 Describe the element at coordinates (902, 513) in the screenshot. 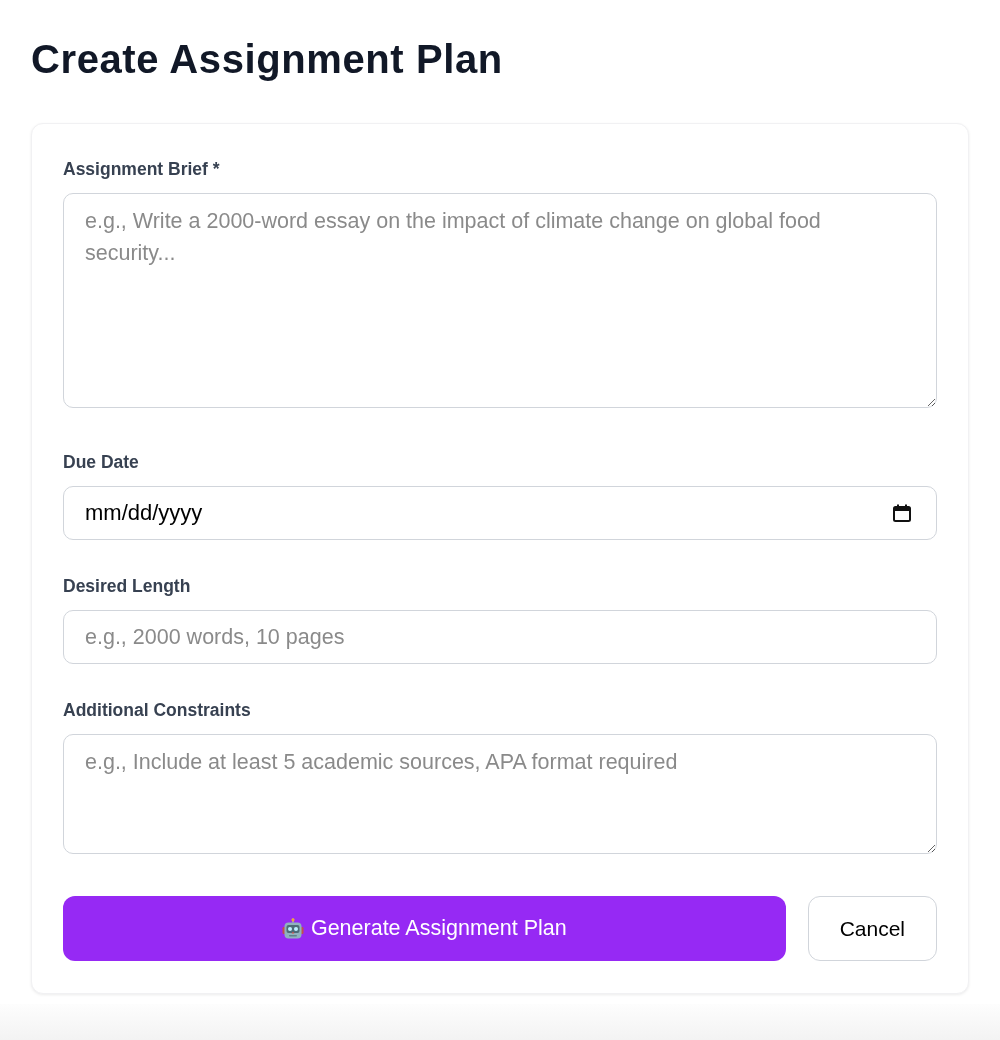

I see `calendar-icon` at that location.